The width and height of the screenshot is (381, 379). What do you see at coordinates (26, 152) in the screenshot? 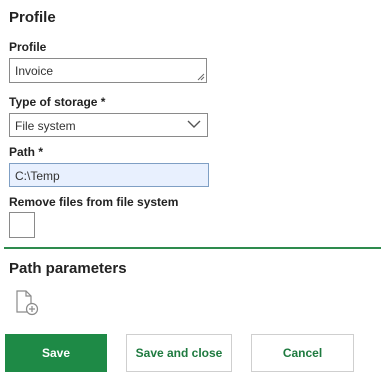
I see `path-field-label: Path *` at bounding box center [26, 152].